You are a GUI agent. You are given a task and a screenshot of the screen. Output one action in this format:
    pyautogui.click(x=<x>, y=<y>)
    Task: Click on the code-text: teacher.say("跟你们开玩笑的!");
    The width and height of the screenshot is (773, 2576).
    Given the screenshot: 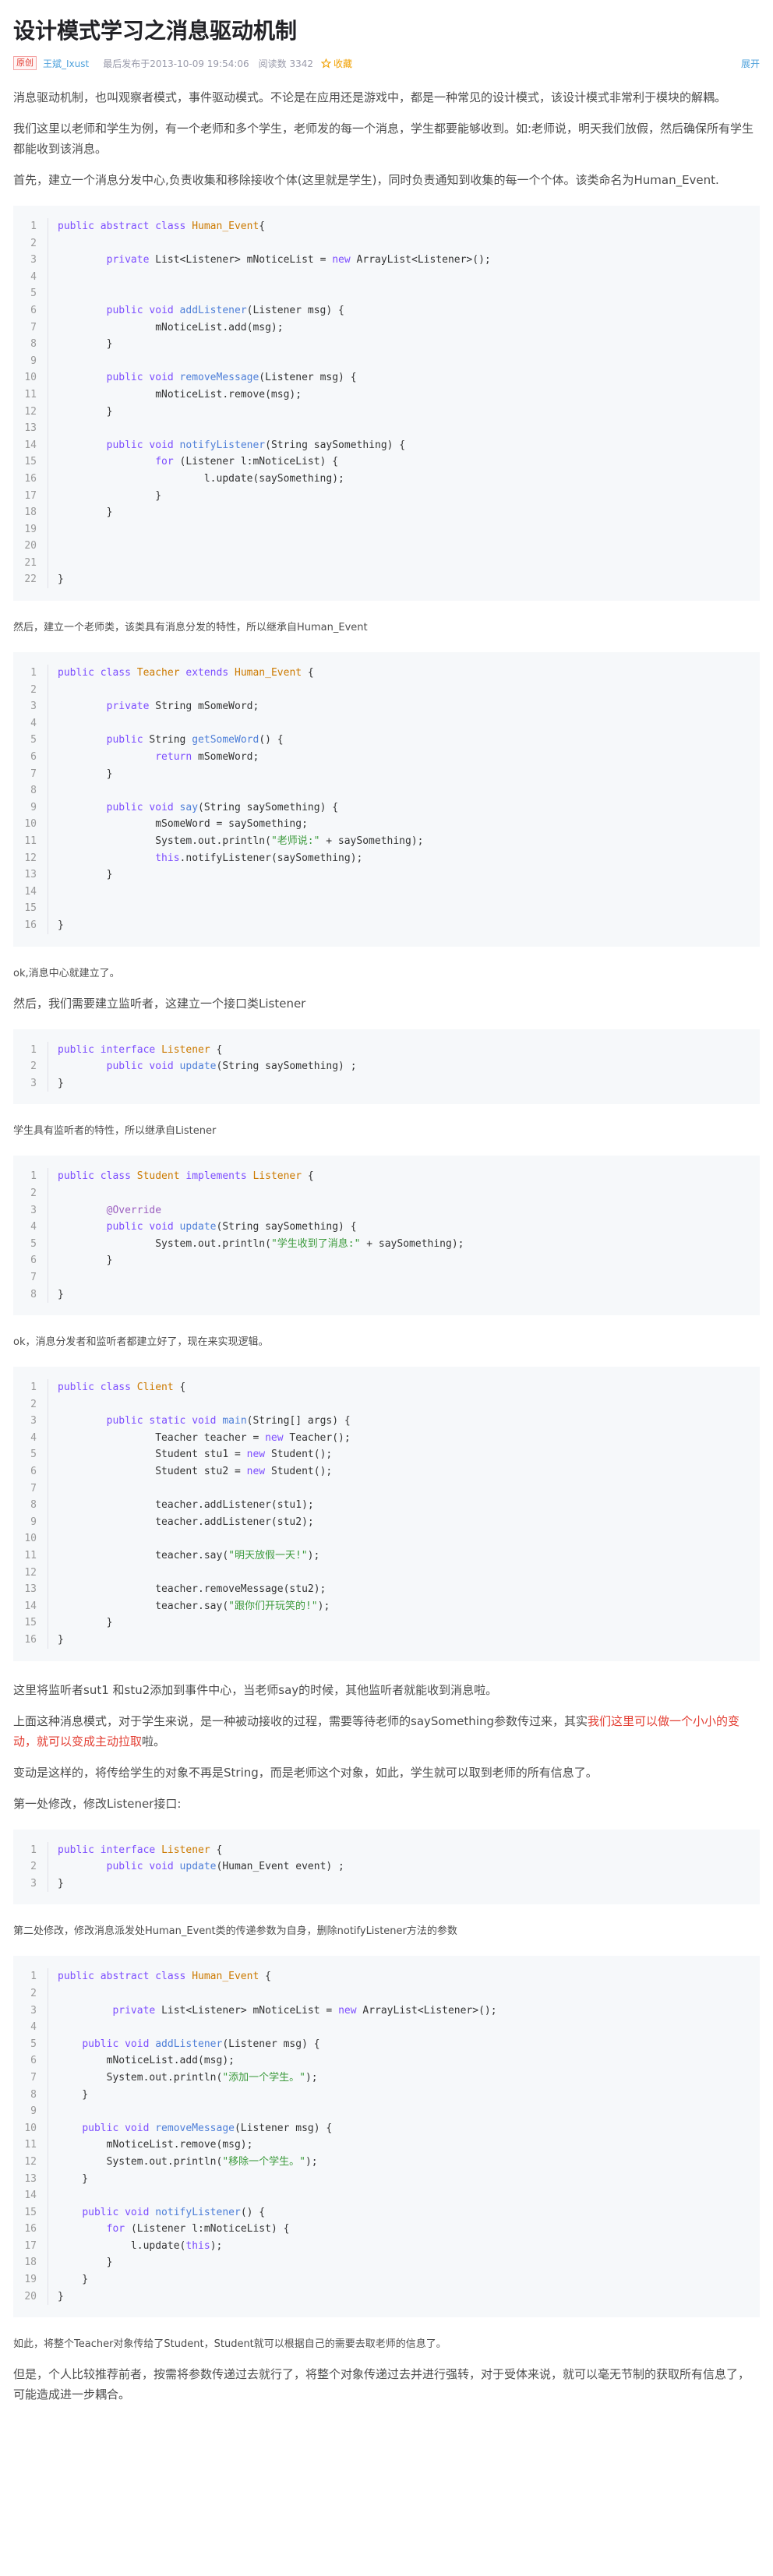 What is the action you would take?
    pyautogui.click(x=194, y=1606)
    